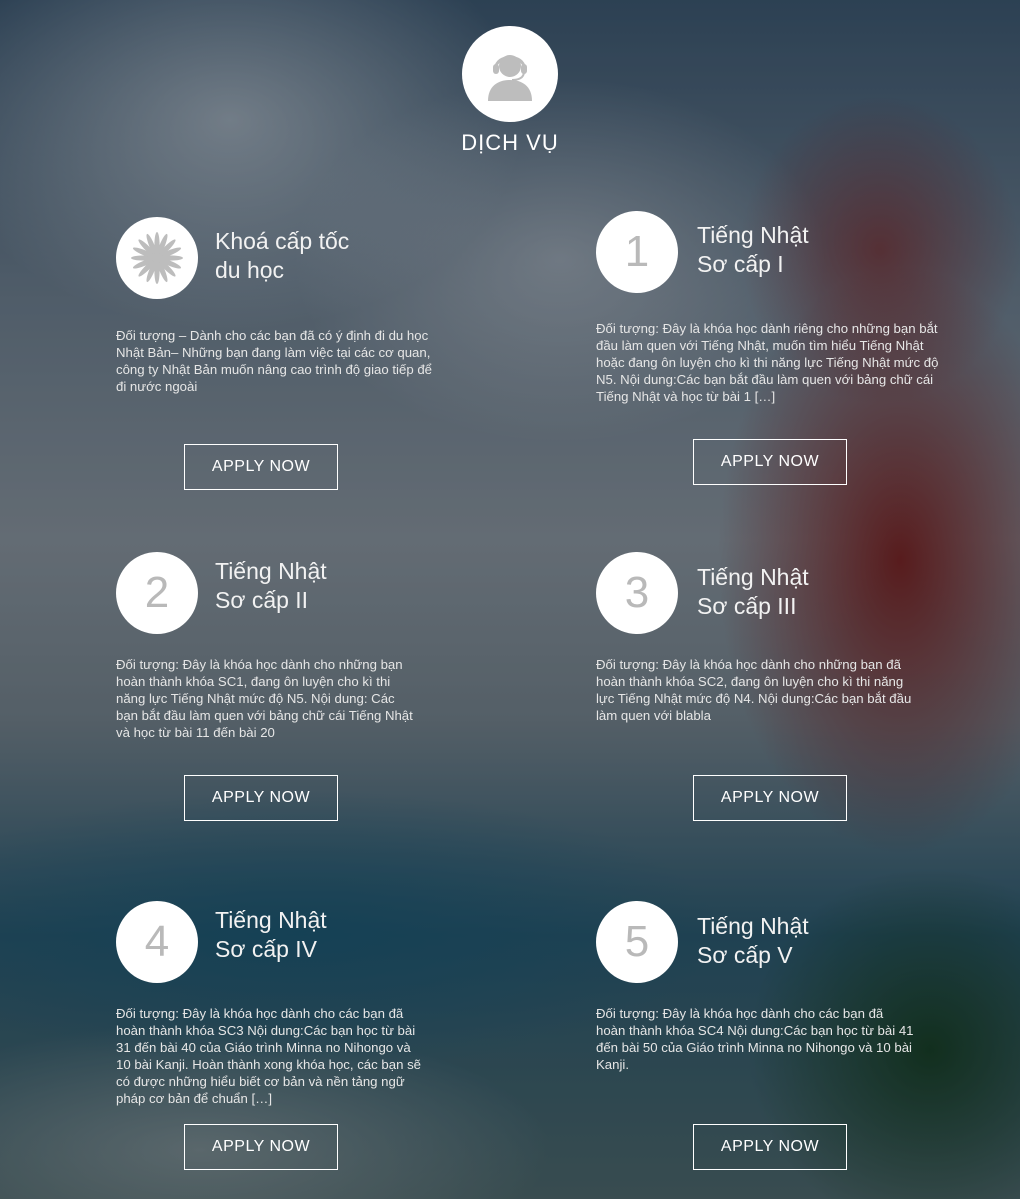 The image size is (1020, 1199). I want to click on course-title: Tiếng Nhật Sơ cấp II, so click(271, 586).